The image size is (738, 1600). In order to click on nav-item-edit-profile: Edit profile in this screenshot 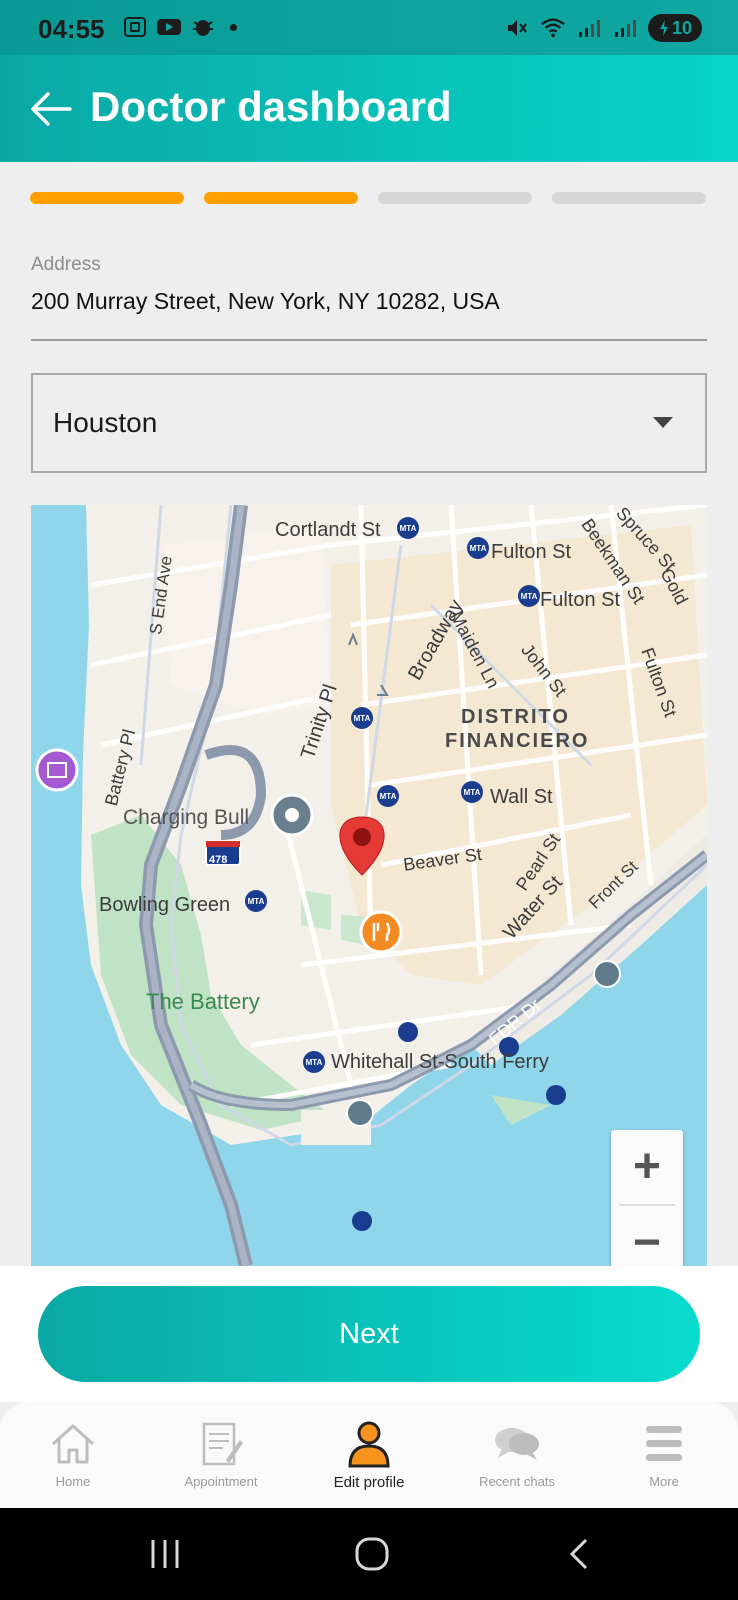, I will do `click(369, 1460)`.